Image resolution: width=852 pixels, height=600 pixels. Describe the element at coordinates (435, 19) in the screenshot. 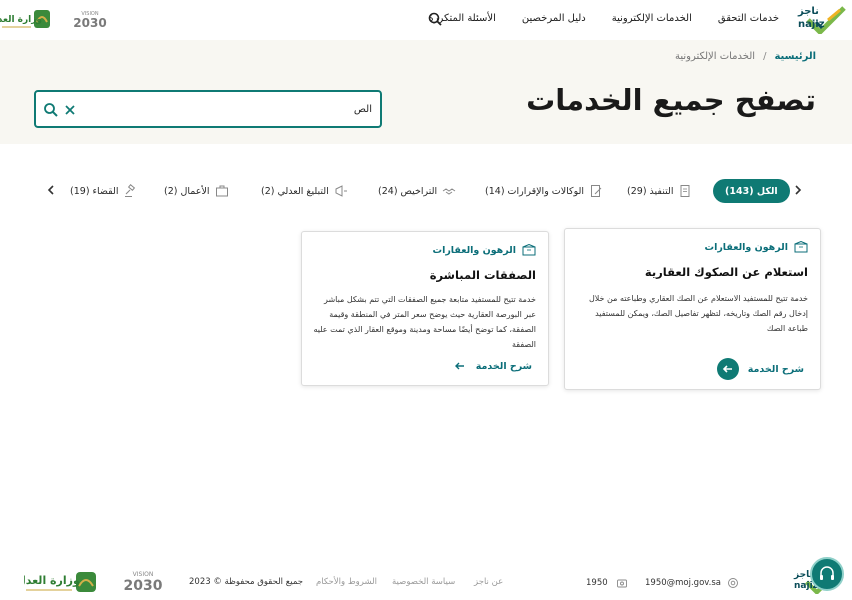

I see `nav-search-icon` at that location.